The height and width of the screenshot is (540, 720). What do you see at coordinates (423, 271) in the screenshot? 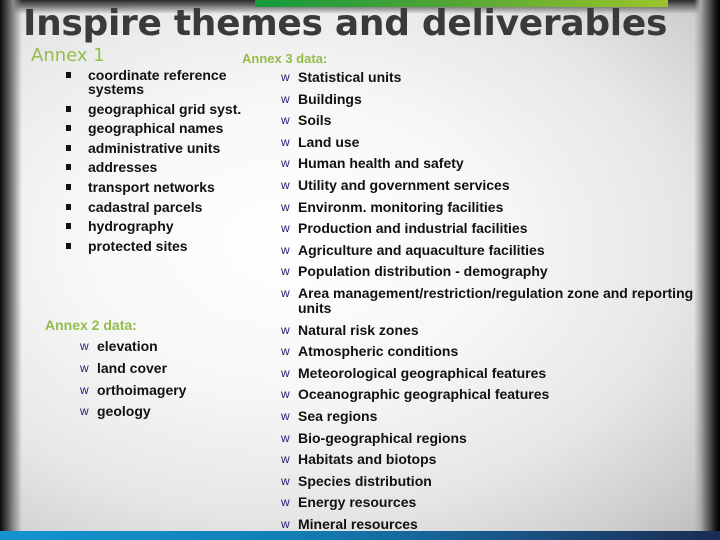
I see `list-item-label: Population distribution - demography` at bounding box center [423, 271].